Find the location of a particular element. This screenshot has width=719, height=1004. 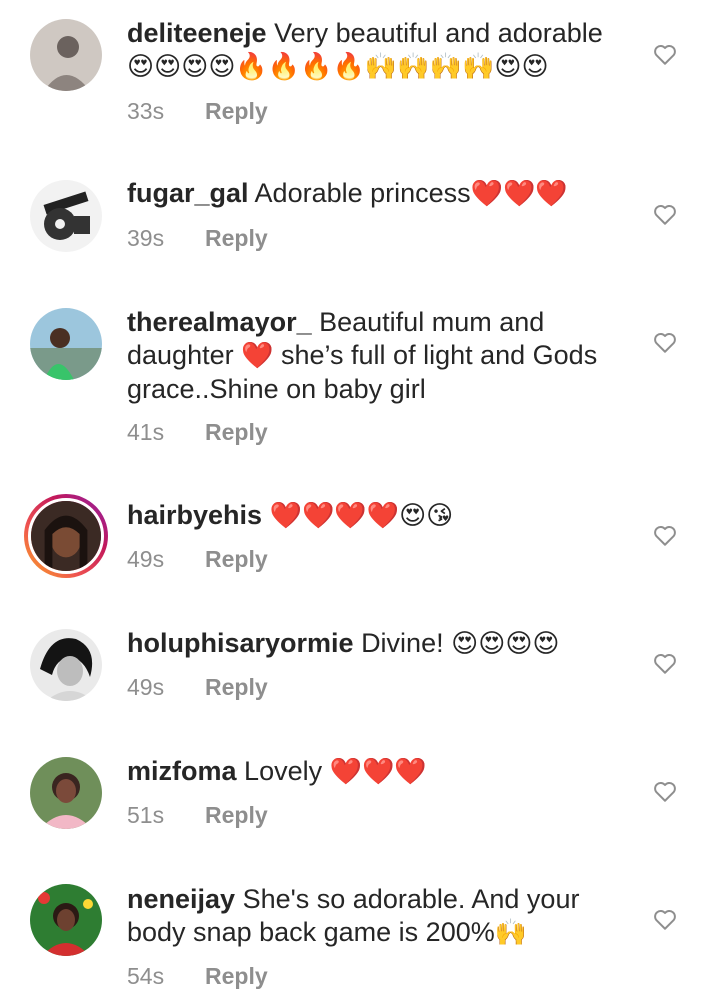

comment-username: therealmayor_ is located at coordinates (219, 322).